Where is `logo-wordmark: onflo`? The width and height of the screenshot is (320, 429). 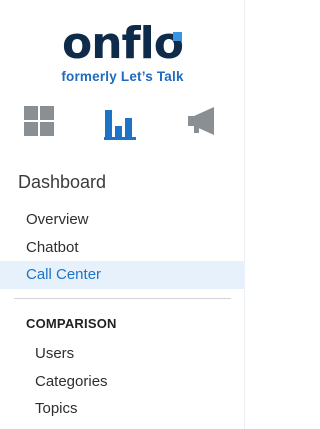 logo-wordmark: onflo is located at coordinates (122, 43).